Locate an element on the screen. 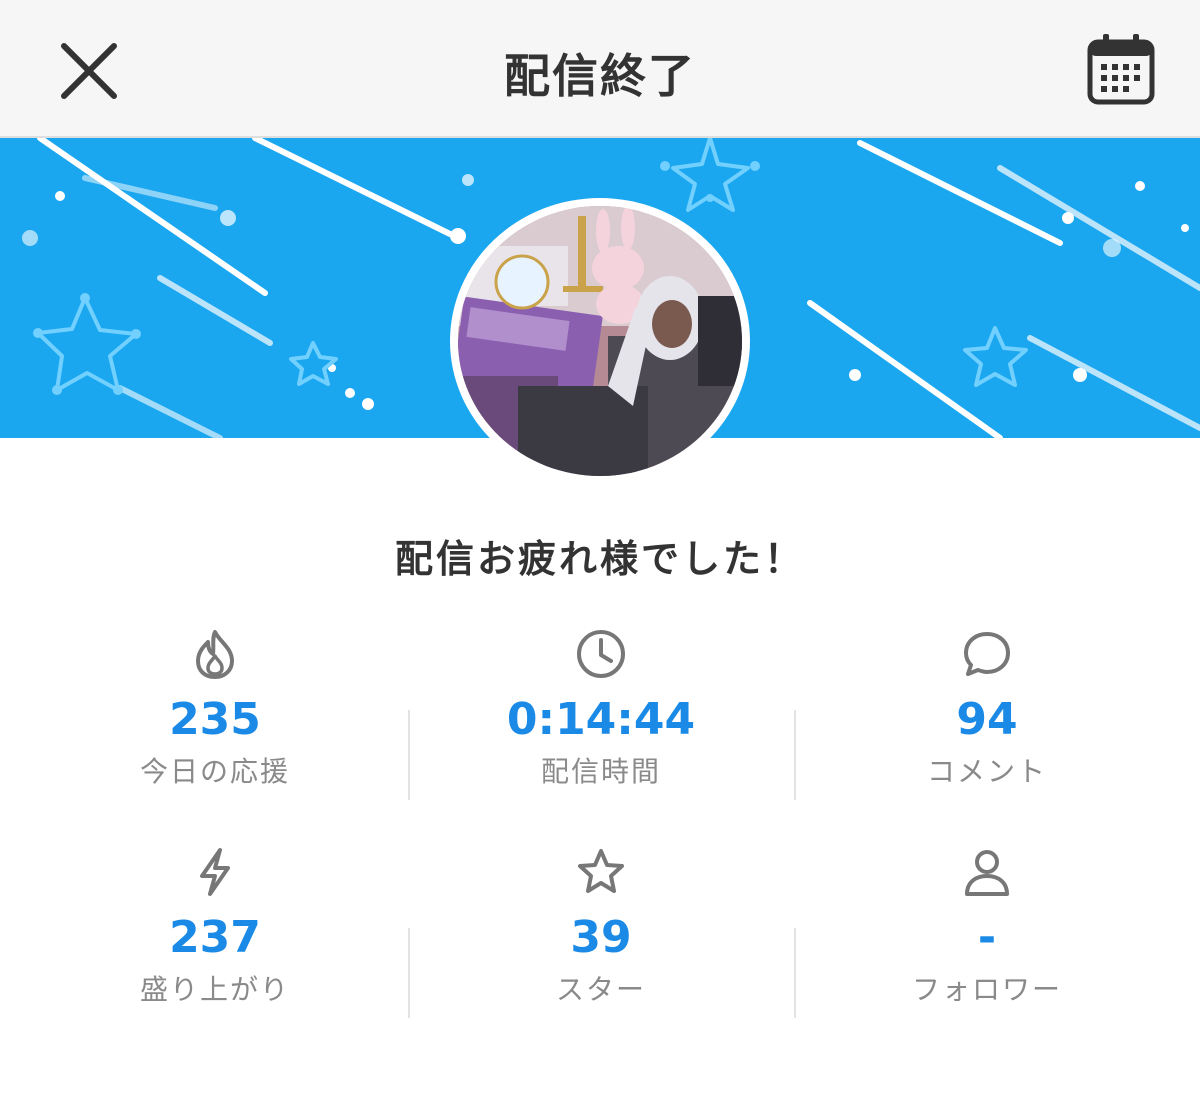 This screenshot has height=1106, width=1200. calendar-icon is located at coordinates (1121, 69).